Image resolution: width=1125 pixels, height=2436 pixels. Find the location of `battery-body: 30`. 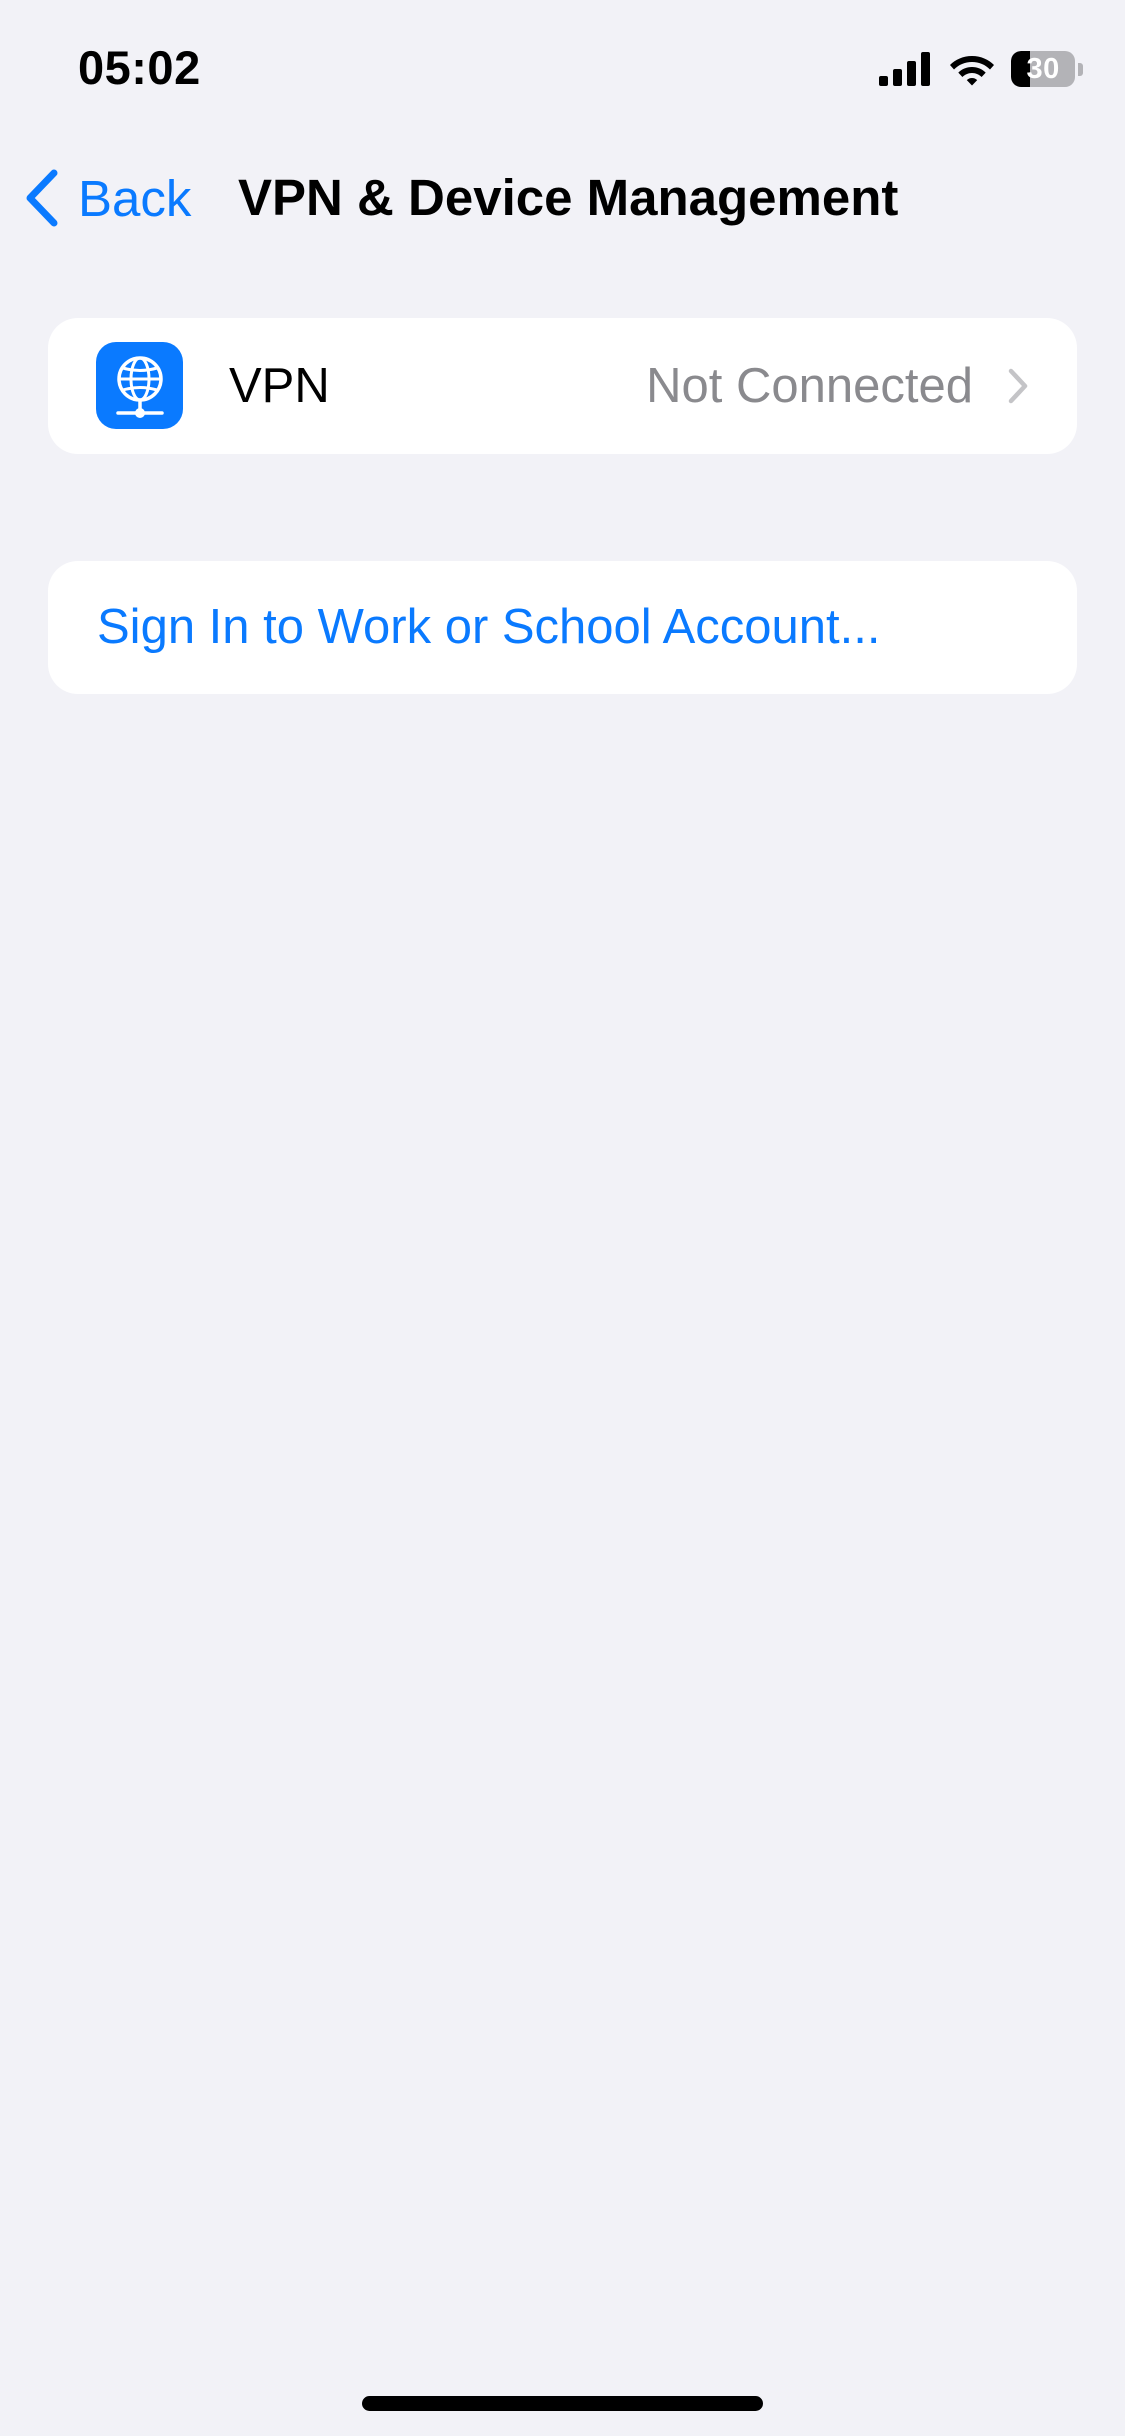

battery-body: 30 is located at coordinates (1043, 69).